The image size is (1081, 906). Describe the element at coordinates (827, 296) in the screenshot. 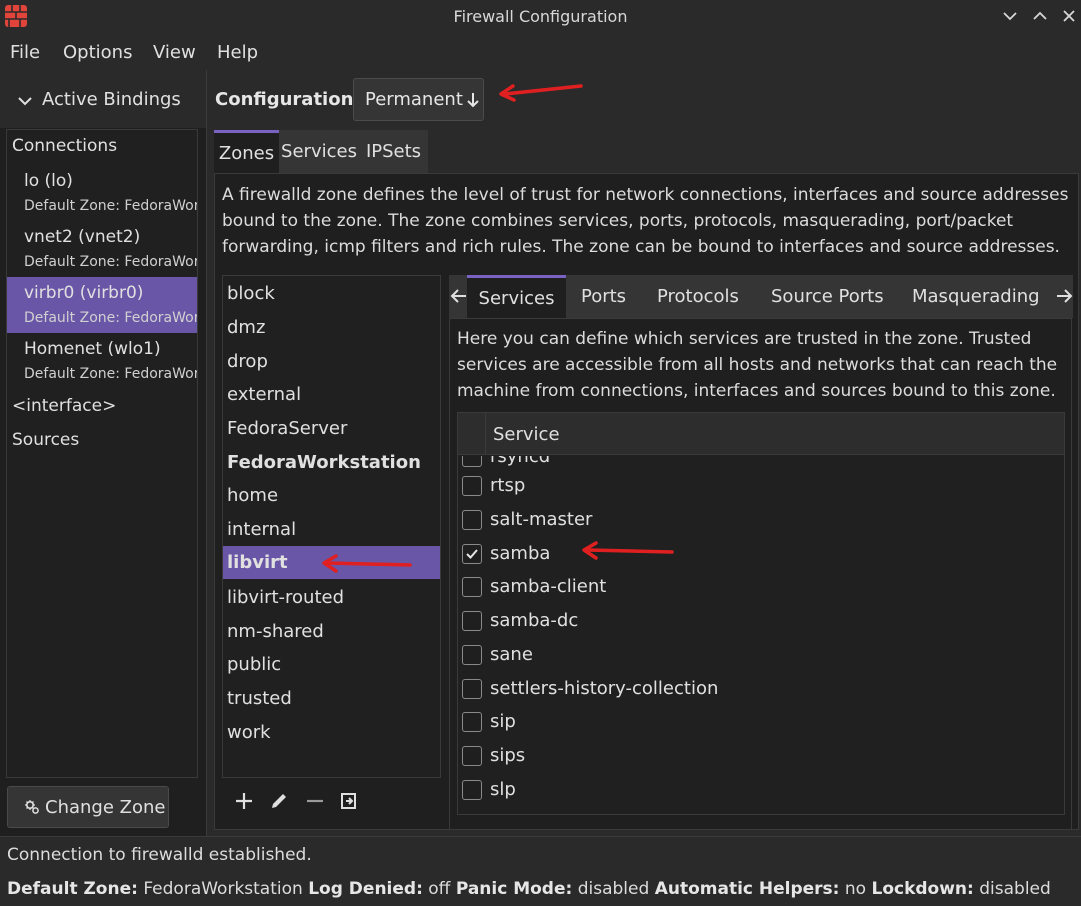

I see `tab-zone-source-ports: Source Ports` at that location.